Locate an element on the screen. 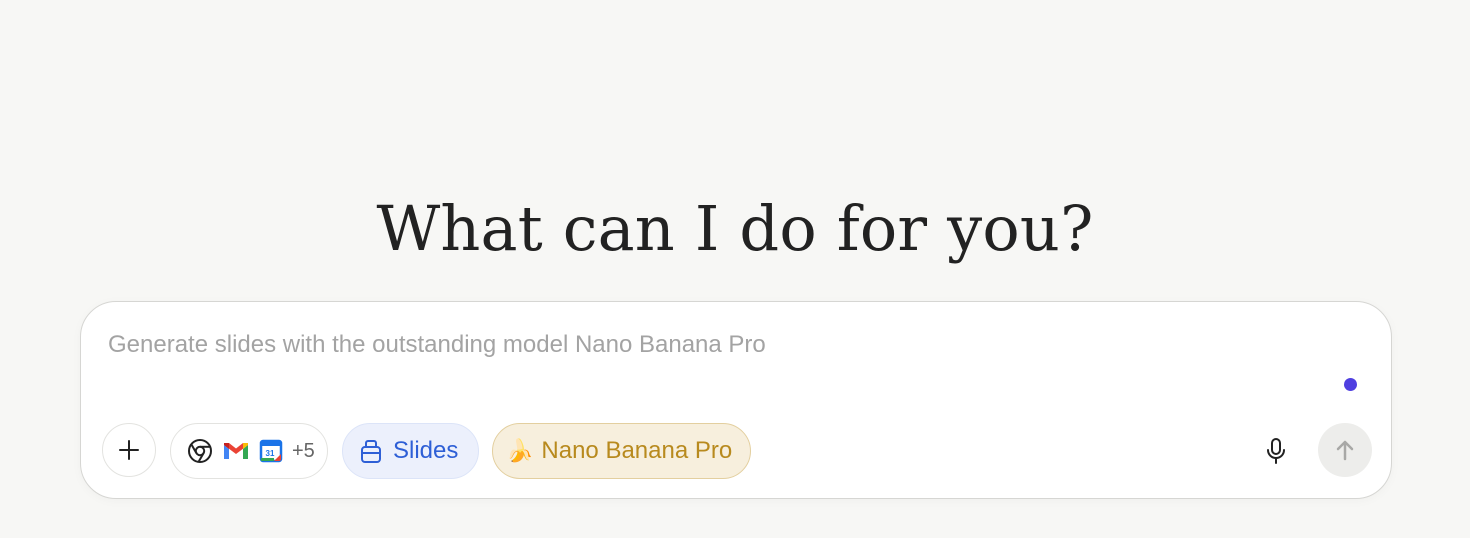 The width and height of the screenshot is (1470, 538). gmail-icon is located at coordinates (236, 451).